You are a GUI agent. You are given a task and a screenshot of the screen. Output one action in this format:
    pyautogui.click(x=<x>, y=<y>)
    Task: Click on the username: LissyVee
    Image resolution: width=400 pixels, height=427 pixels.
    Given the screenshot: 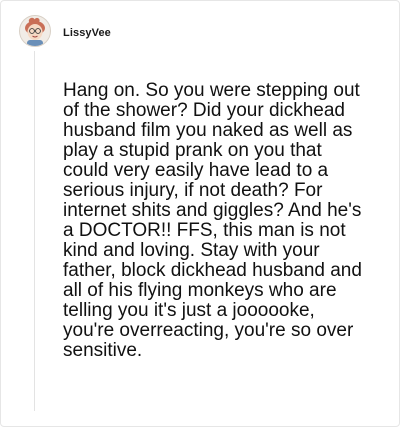 What is the action you would take?
    pyautogui.click(x=87, y=33)
    